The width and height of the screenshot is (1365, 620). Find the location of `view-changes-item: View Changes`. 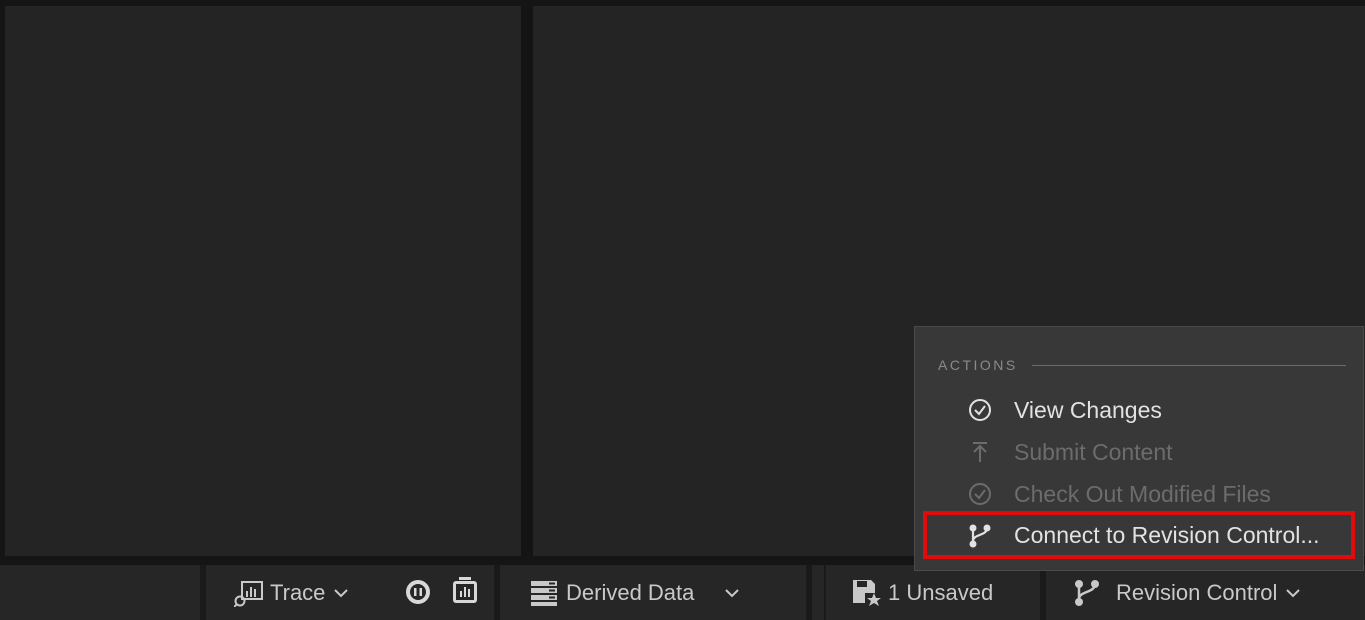

view-changes-item: View Changes is located at coordinates (1139, 410).